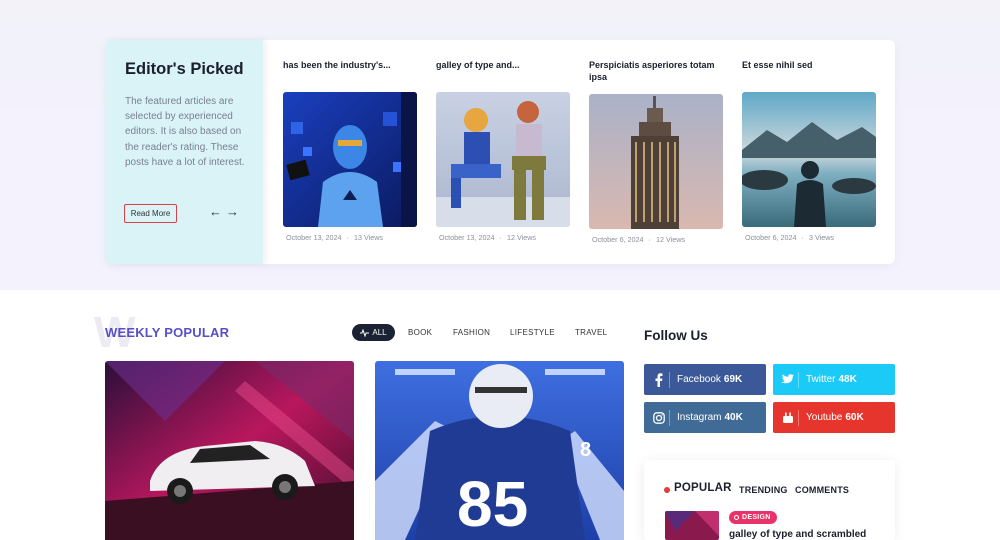 This screenshot has height=540, width=1000. What do you see at coordinates (184, 69) in the screenshot?
I see `editors-title: Editor's Picked` at bounding box center [184, 69].